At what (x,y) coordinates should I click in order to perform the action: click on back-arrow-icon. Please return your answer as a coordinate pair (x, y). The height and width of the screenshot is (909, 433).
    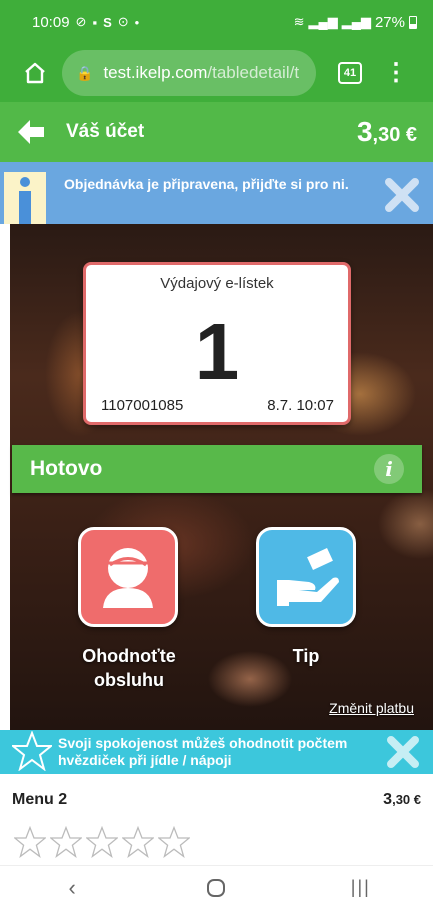
    Looking at the image, I should click on (31, 132).